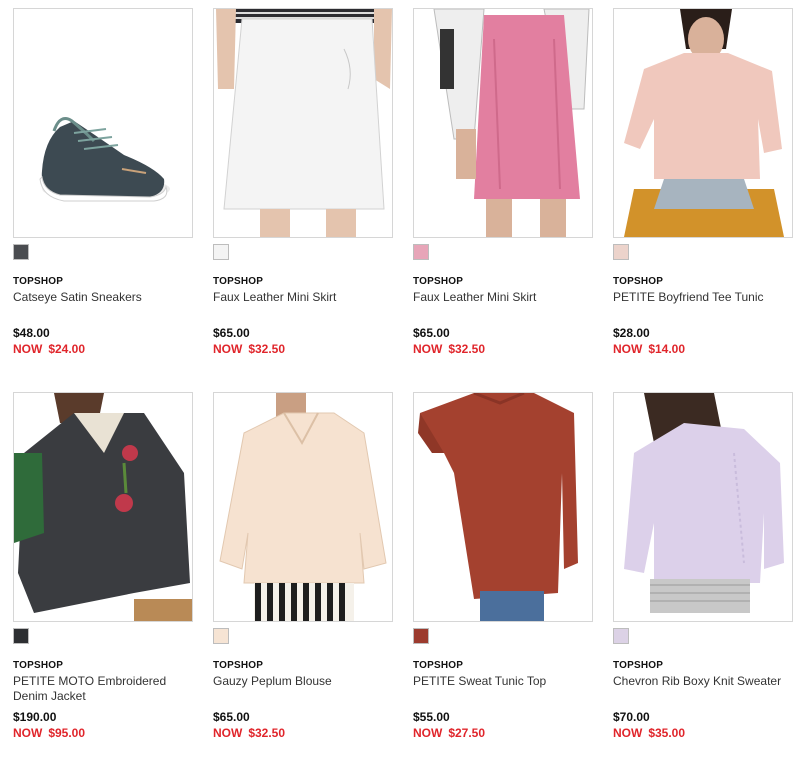 Image resolution: width=807 pixels, height=762 pixels. I want to click on denim-jacket-image, so click(103, 507).